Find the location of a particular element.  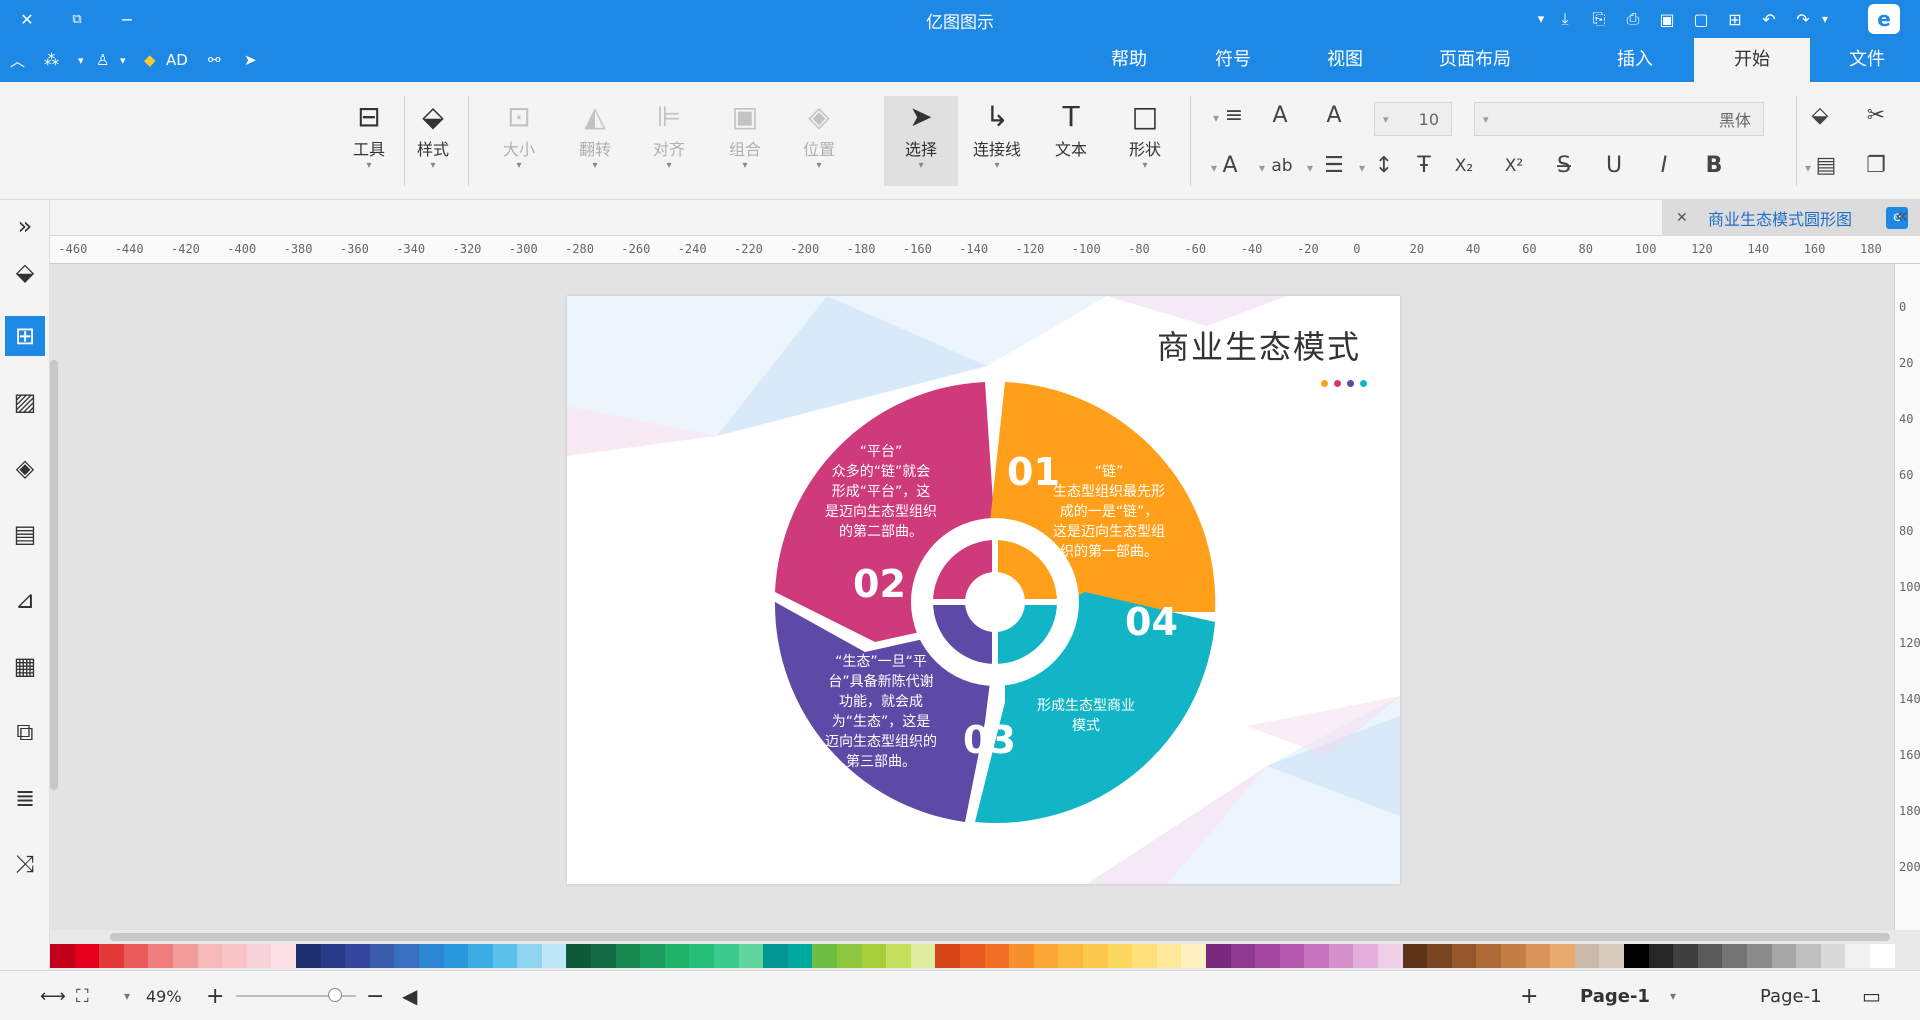

tab-file: 文件 is located at coordinates (1867, 60).